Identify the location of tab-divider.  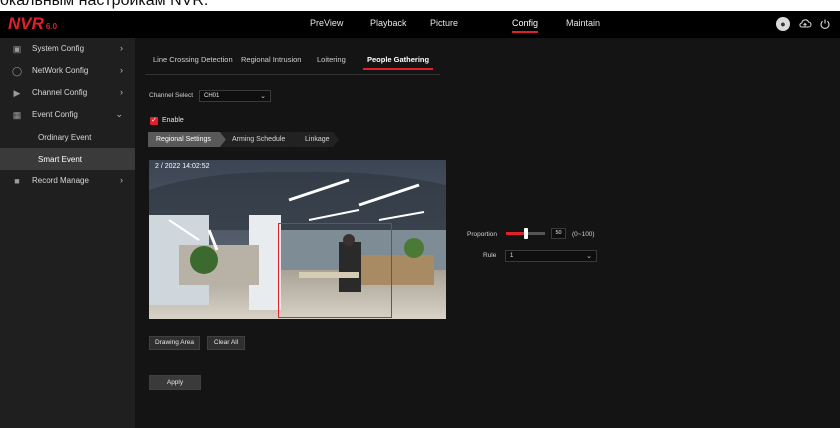
(292, 74).